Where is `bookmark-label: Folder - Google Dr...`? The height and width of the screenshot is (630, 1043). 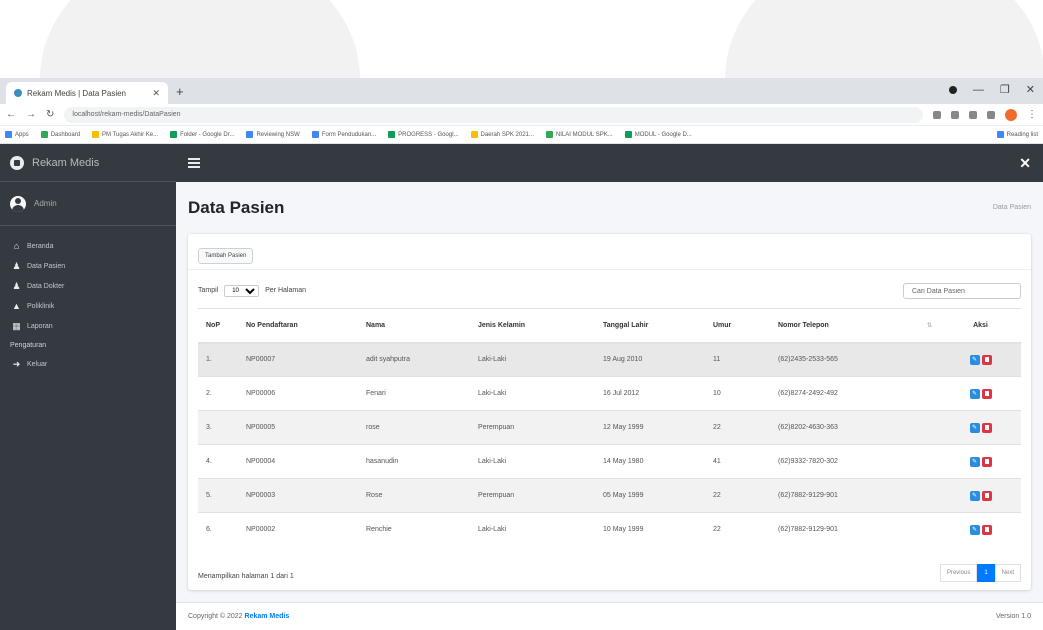
bookmark-label: Folder - Google Dr... is located at coordinates (207, 134).